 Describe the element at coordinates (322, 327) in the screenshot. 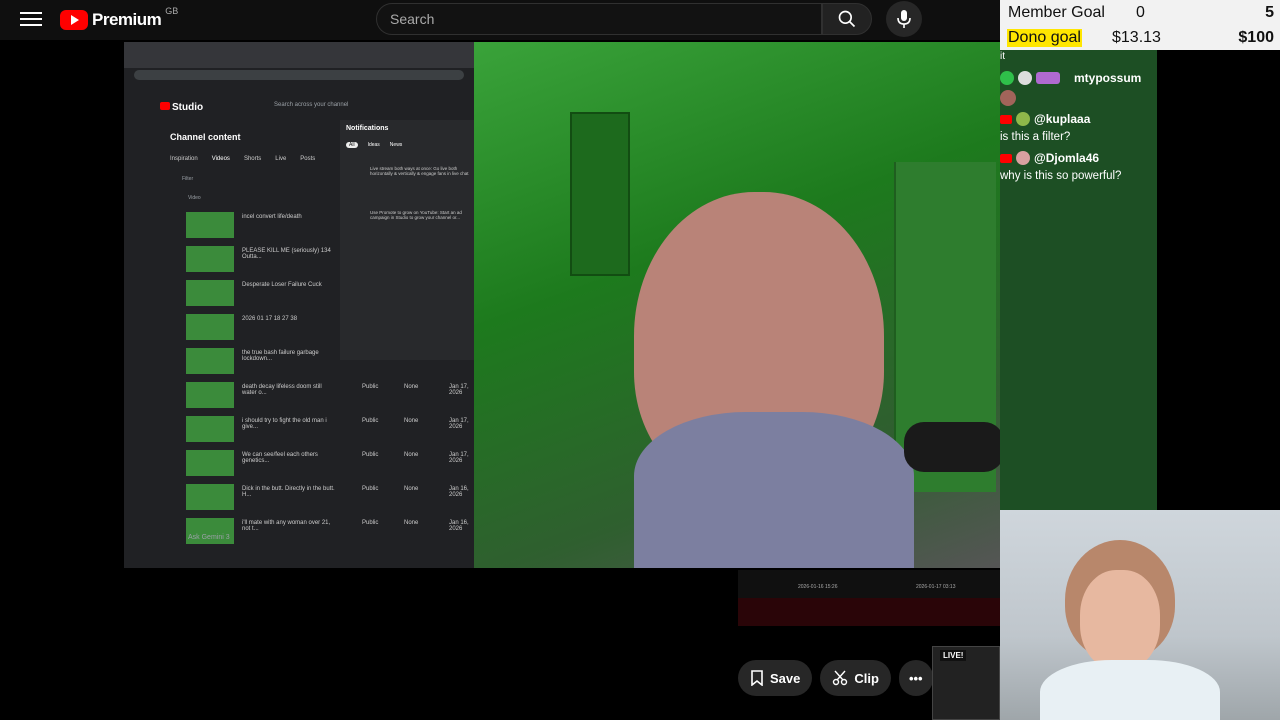

I see `table-row: 2026 01 17 18 27 38` at that location.